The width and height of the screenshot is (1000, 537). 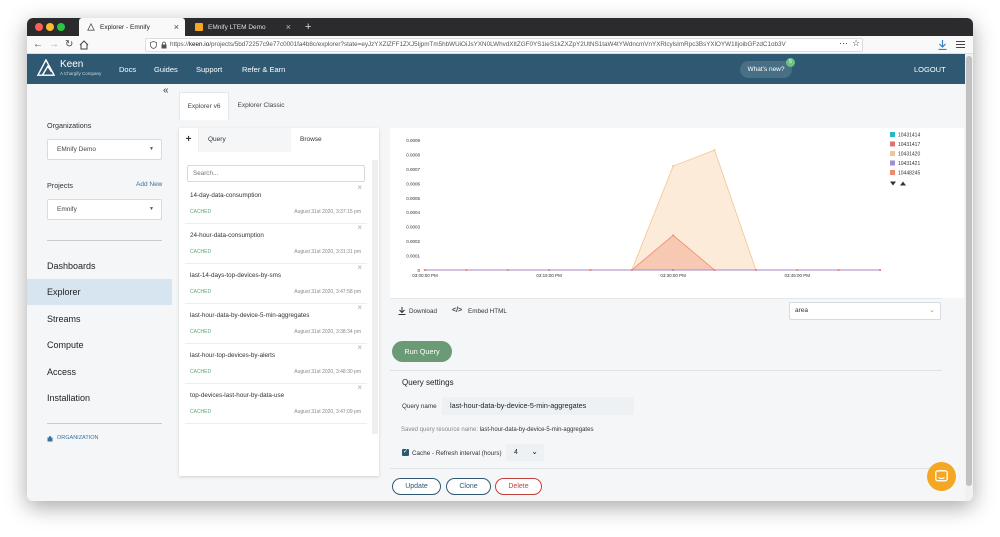 What do you see at coordinates (99, 292) in the screenshot?
I see `sidebar-item-explorer: Explorer` at bounding box center [99, 292].